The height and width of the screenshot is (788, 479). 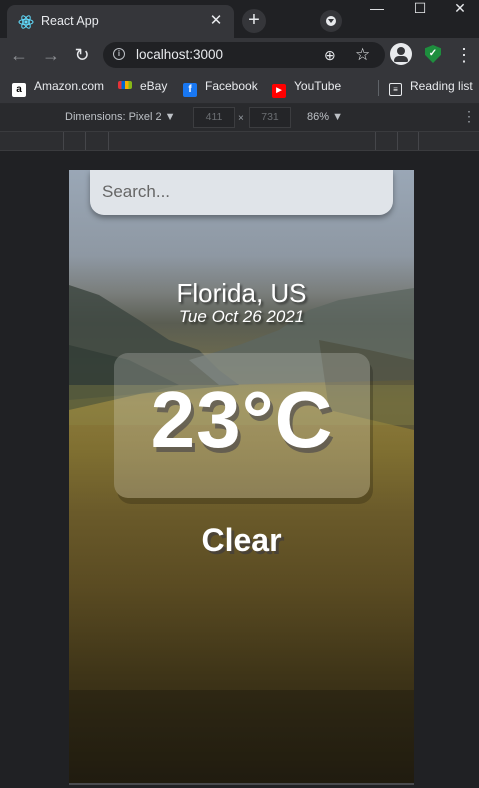 I want to click on bookmark-youtube: ▶ YouTube, so click(x=306, y=88).